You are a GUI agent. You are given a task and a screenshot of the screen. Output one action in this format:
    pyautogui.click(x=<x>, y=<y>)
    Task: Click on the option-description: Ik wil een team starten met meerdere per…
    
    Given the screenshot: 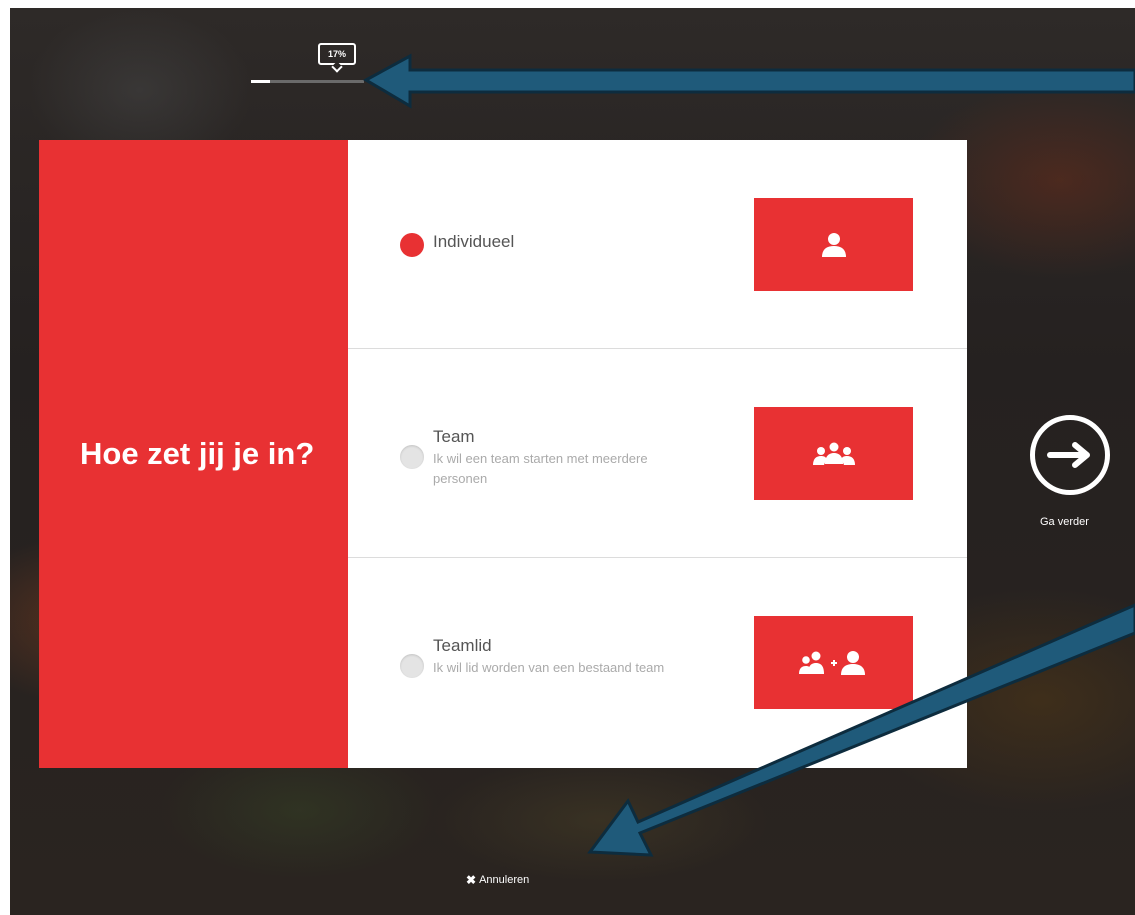 What is the action you would take?
    pyautogui.click(x=540, y=468)
    